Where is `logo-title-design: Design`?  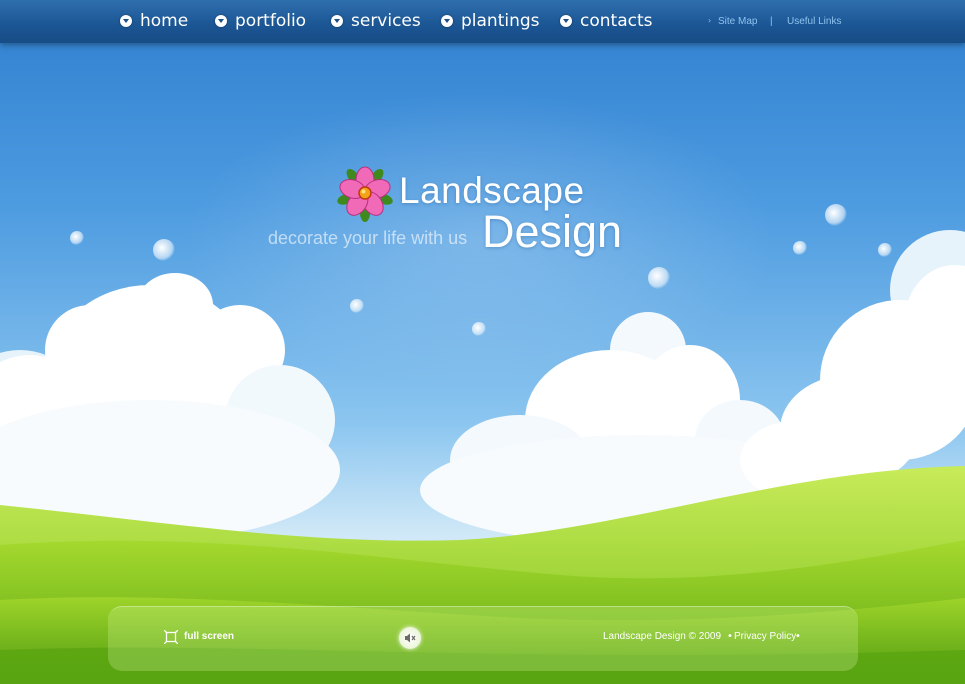
logo-title-design: Design is located at coordinates (552, 231).